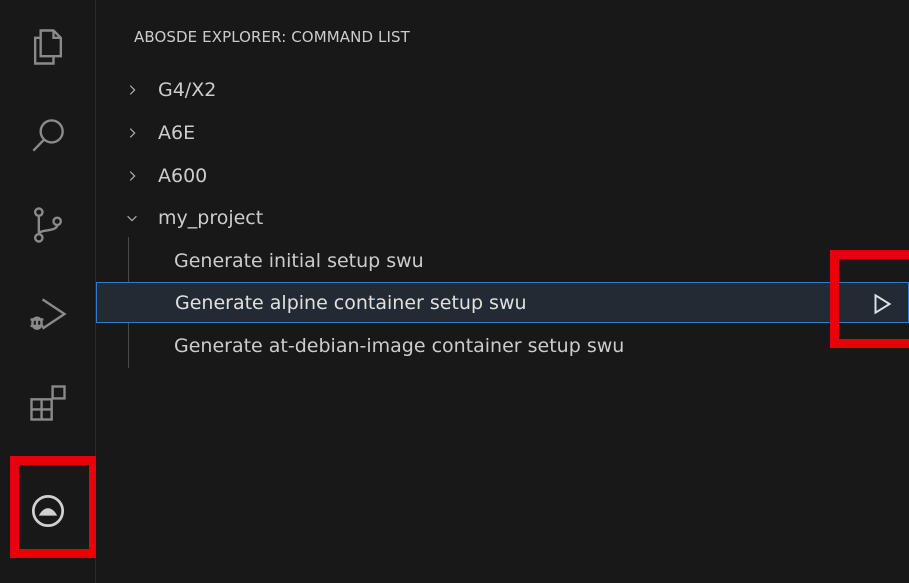  I want to click on activity-source-control, so click(48, 225).